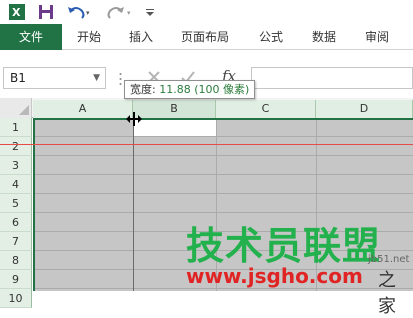 The image size is (413, 318). Describe the element at coordinates (206, 12) in the screenshot. I see `quick-access-toolbar: X ▾ ▾` at that location.